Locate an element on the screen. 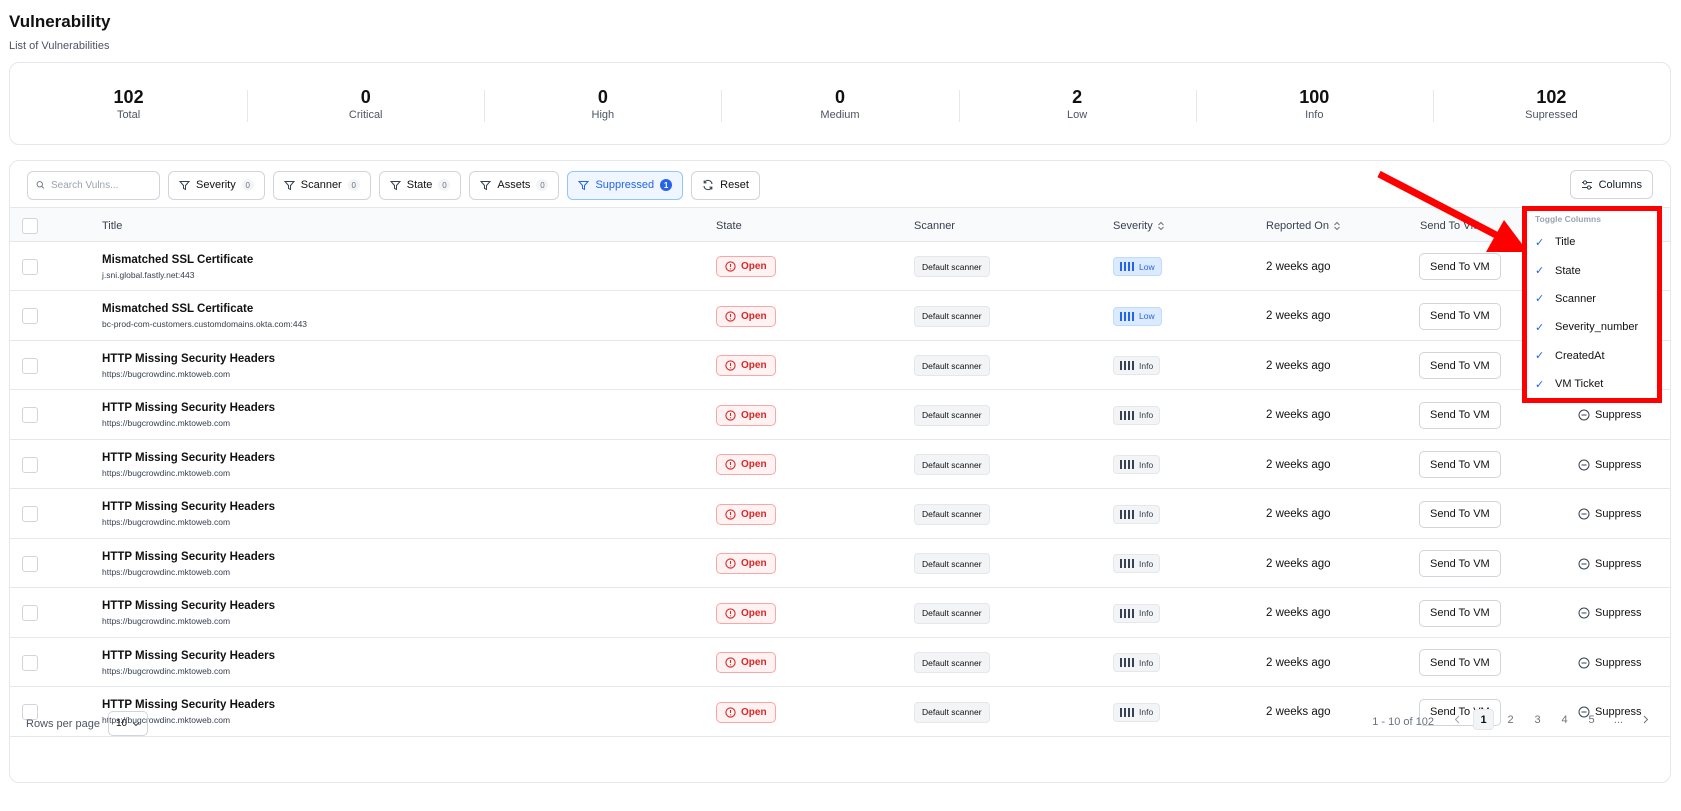 The width and height of the screenshot is (1681, 811). chevron-down-icon is located at coordinates (136, 723).